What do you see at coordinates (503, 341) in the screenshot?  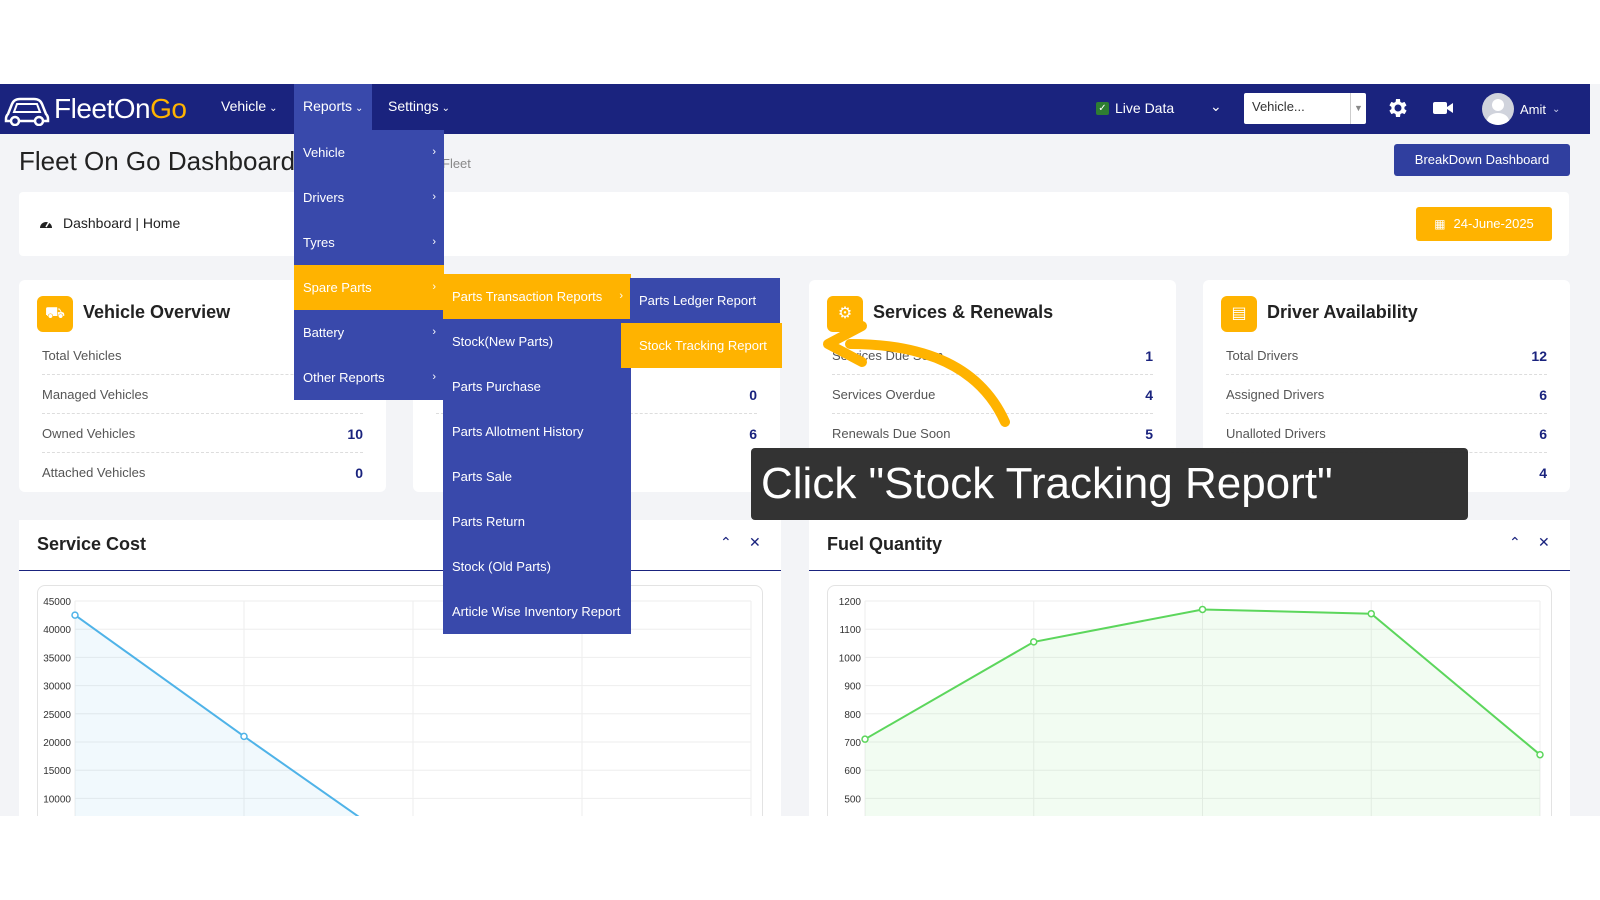 I see `menu-item-label: Stock(New Parts)` at bounding box center [503, 341].